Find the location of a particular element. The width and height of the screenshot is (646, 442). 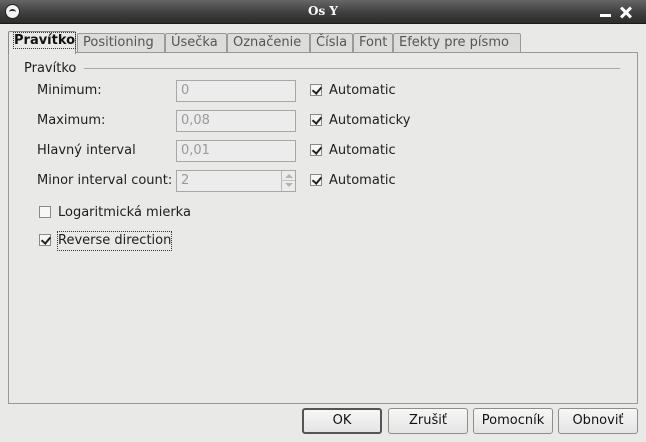

tab-positioning: Positioning is located at coordinates (121, 43).